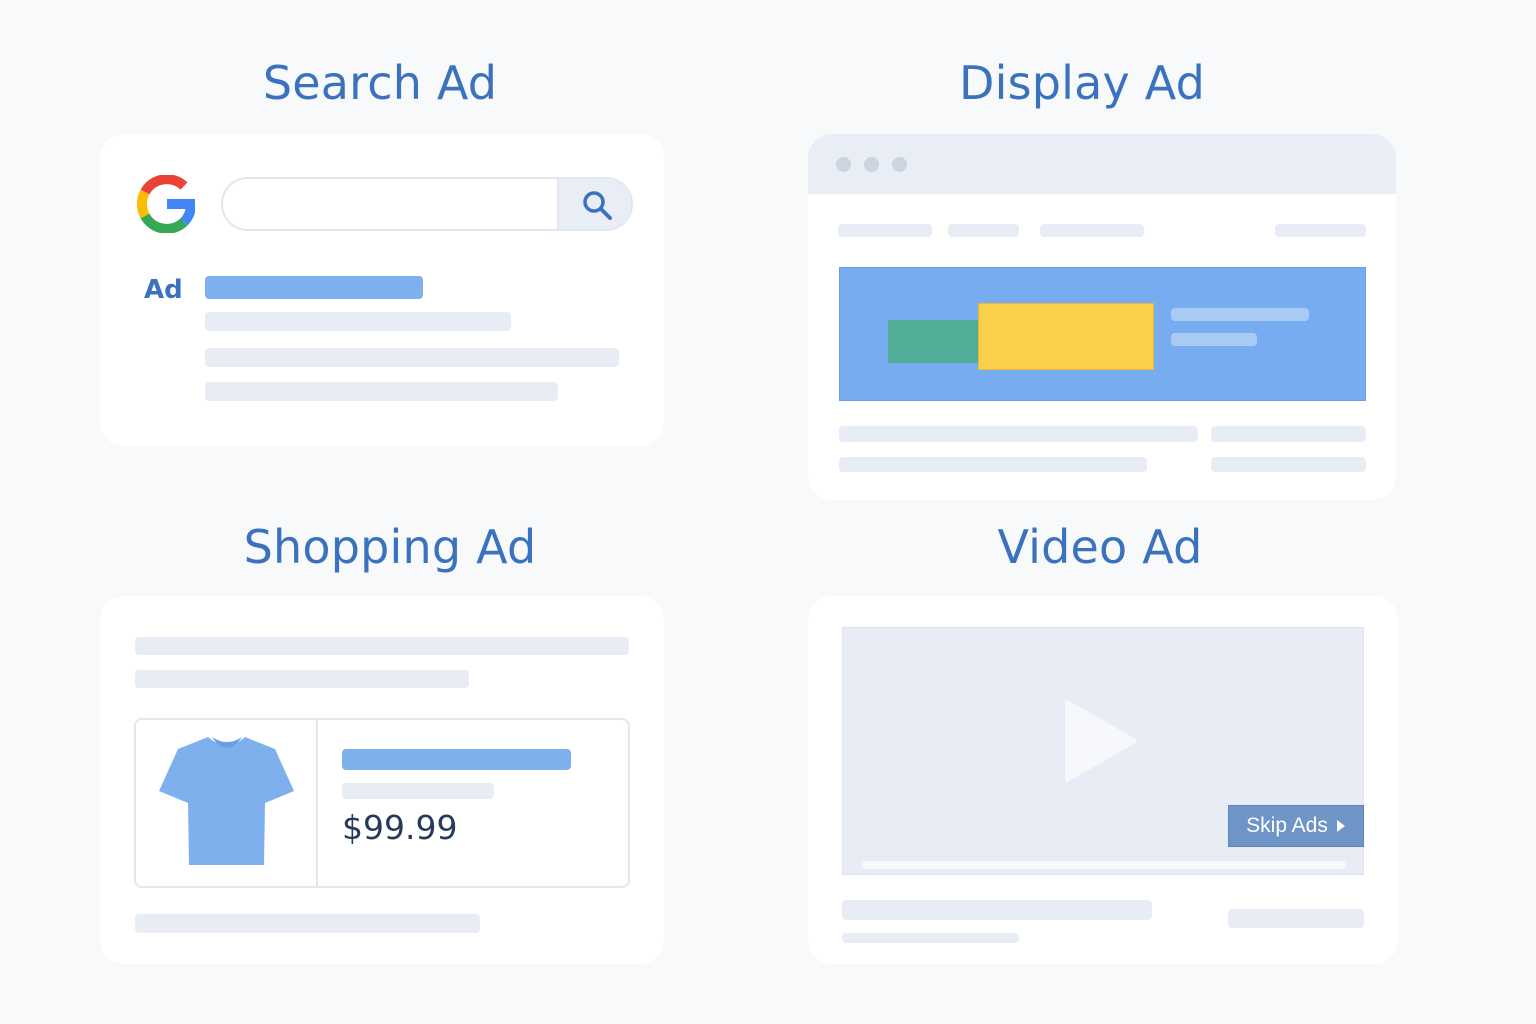 The height and width of the screenshot is (1024, 1536). What do you see at coordinates (1082, 83) in the screenshot?
I see `display-ad-title: Display Ad` at bounding box center [1082, 83].